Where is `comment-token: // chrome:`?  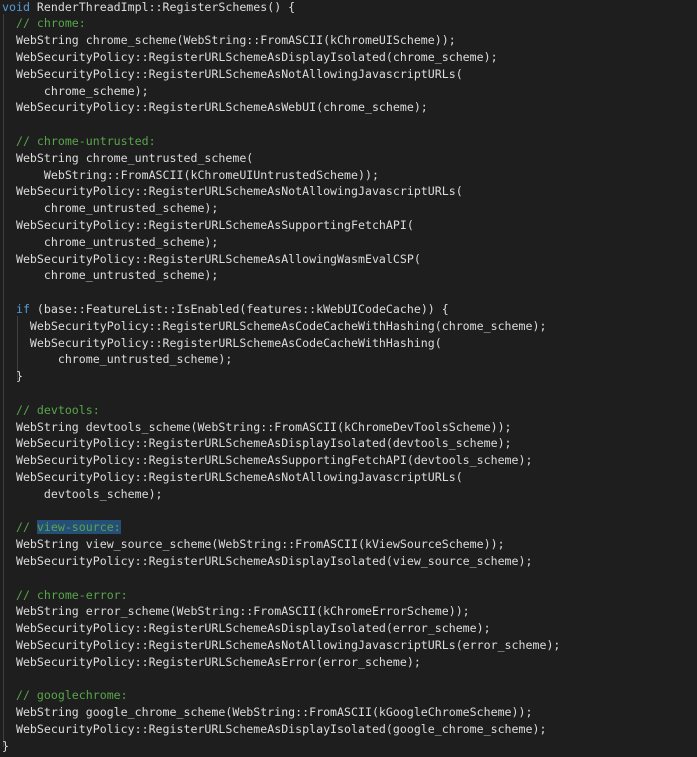
comment-token: // chrome: is located at coordinates (44, 23).